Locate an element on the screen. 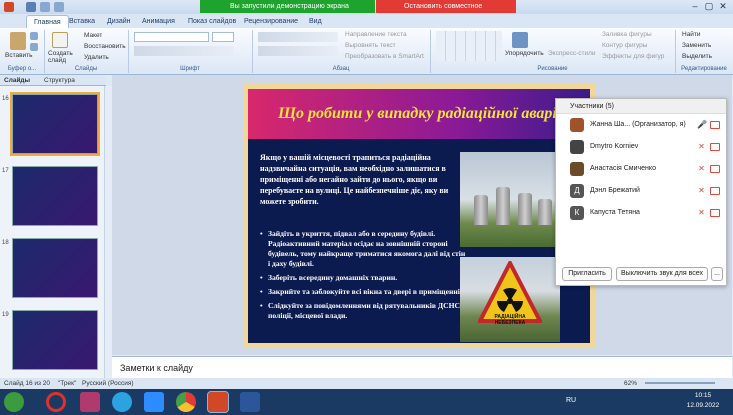 The height and width of the screenshot is (415, 733). paste-button: Вставить is located at coordinates (19, 55).